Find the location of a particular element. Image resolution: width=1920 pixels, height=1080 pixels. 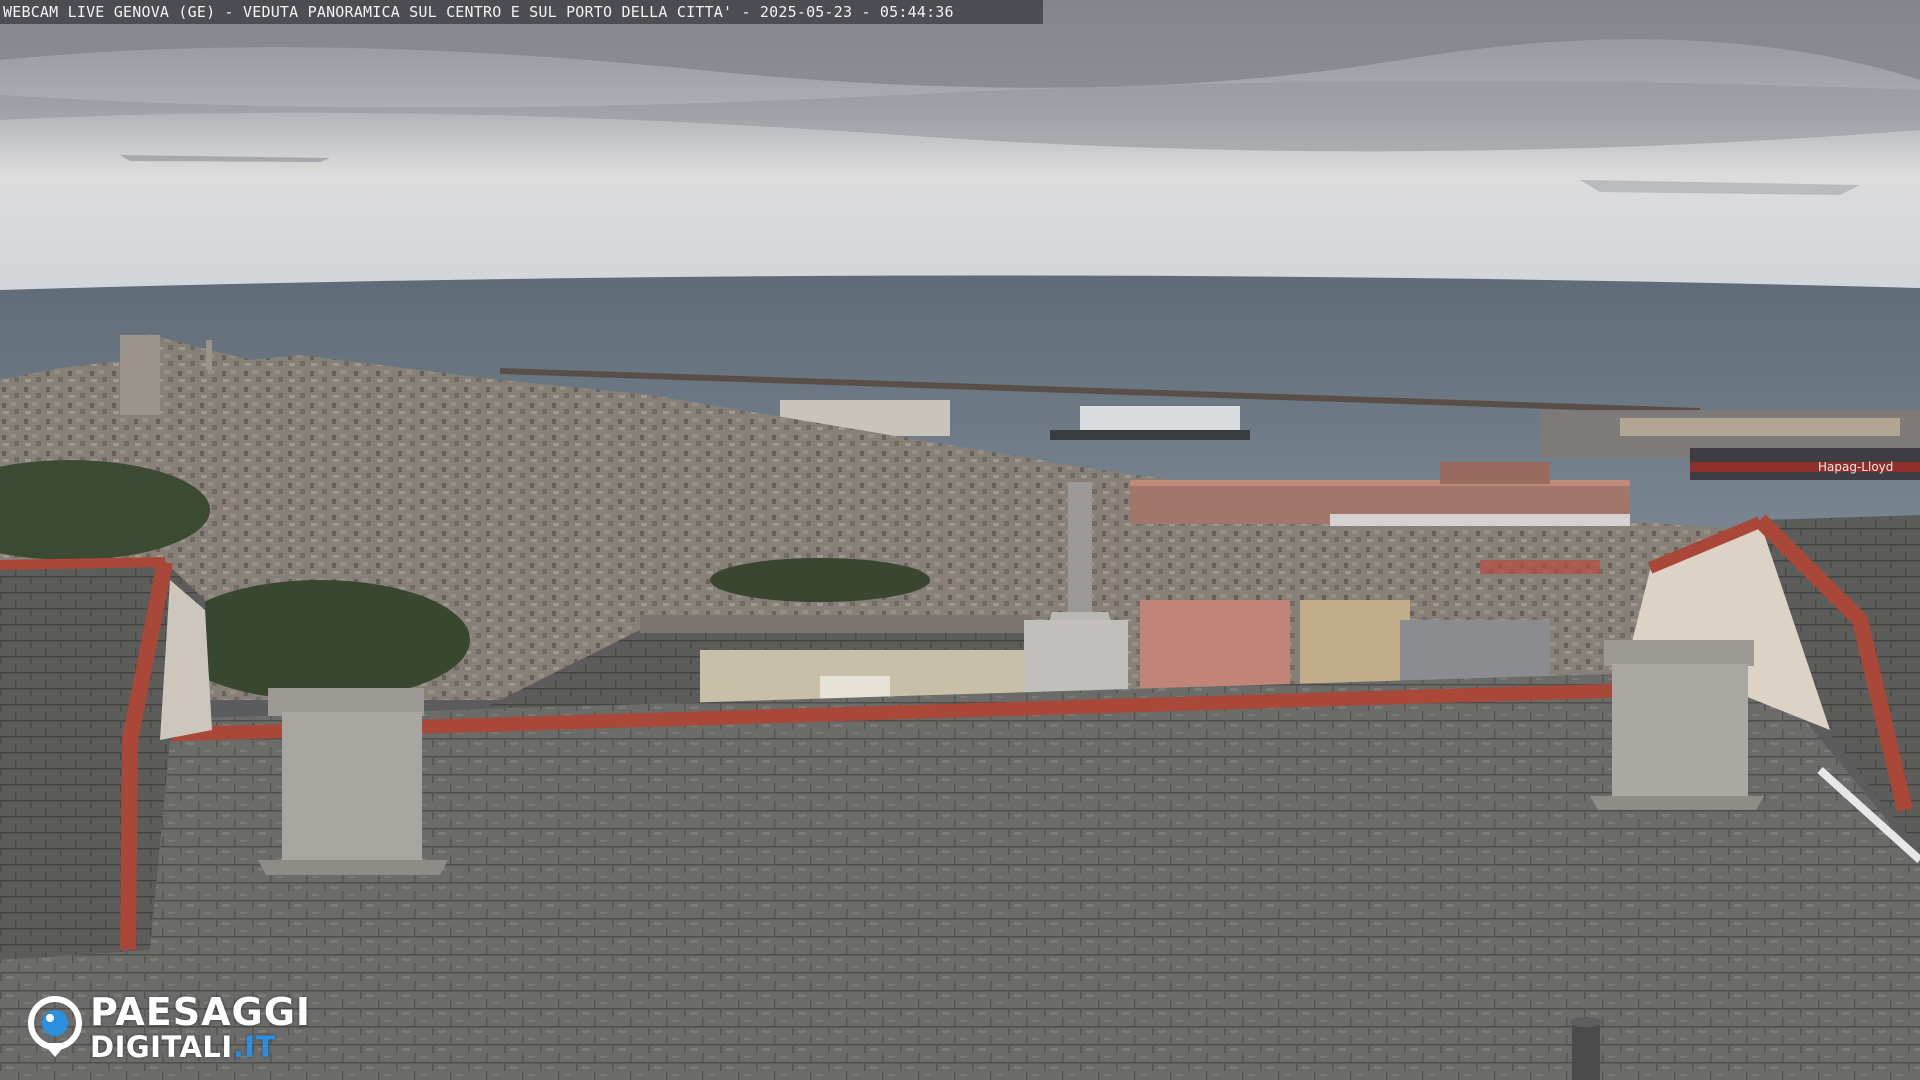

ship-name-text: Hapag-Lloyd is located at coordinates (1855, 467).